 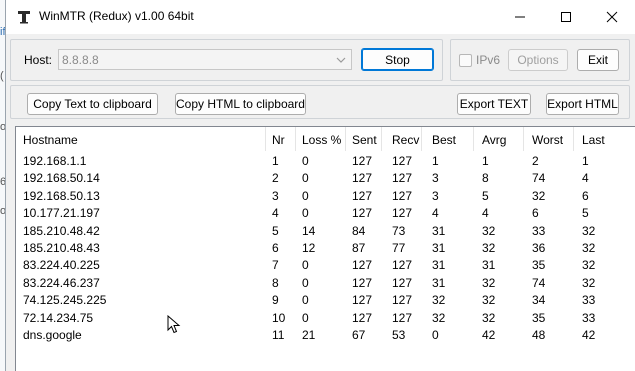 I want to click on mouse-cursor-icon, so click(x=174, y=324).